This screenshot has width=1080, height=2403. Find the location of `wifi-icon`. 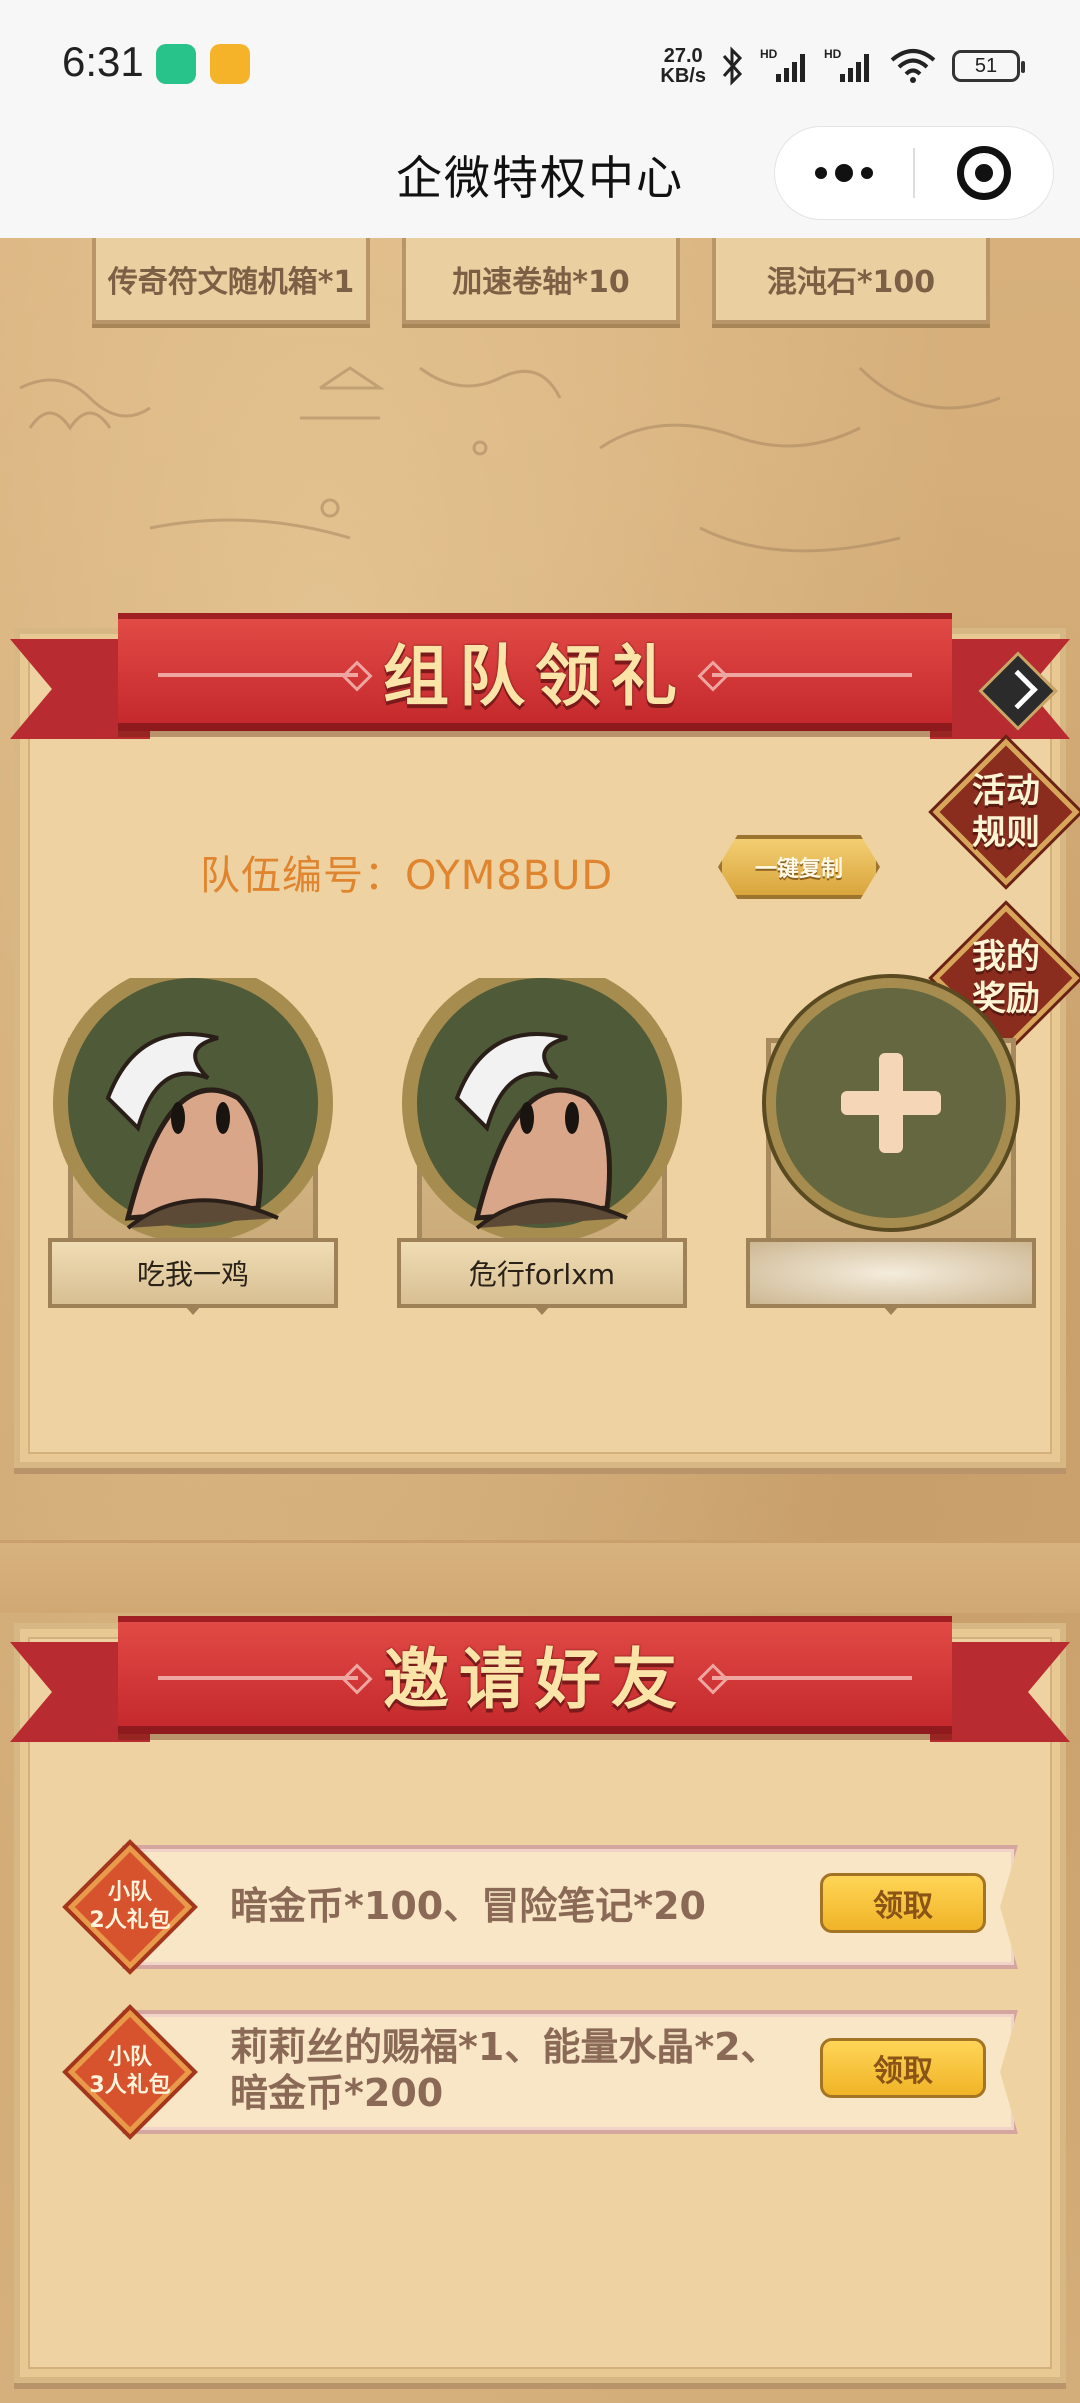

wifi-icon is located at coordinates (913, 66).